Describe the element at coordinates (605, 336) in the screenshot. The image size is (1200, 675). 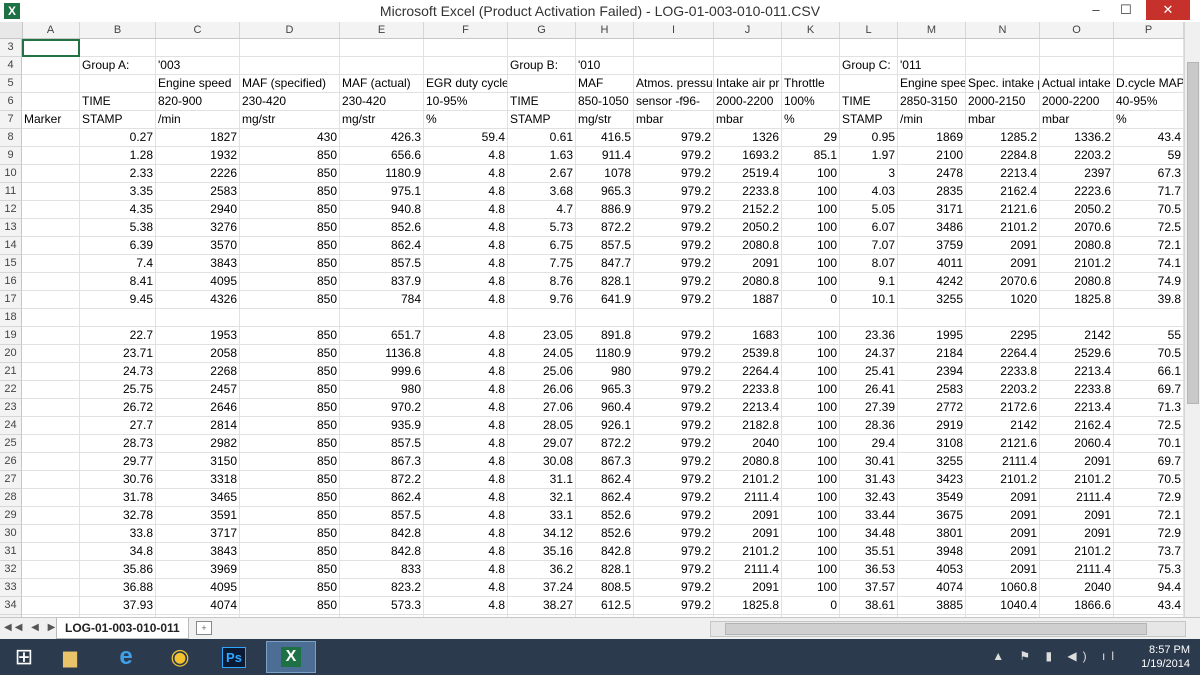
I see `cell-H19: 891.8` at that location.